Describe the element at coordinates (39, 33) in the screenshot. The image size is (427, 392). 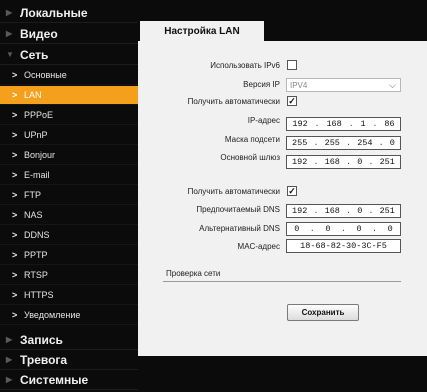
I see `menu-video-label: Видео` at that location.